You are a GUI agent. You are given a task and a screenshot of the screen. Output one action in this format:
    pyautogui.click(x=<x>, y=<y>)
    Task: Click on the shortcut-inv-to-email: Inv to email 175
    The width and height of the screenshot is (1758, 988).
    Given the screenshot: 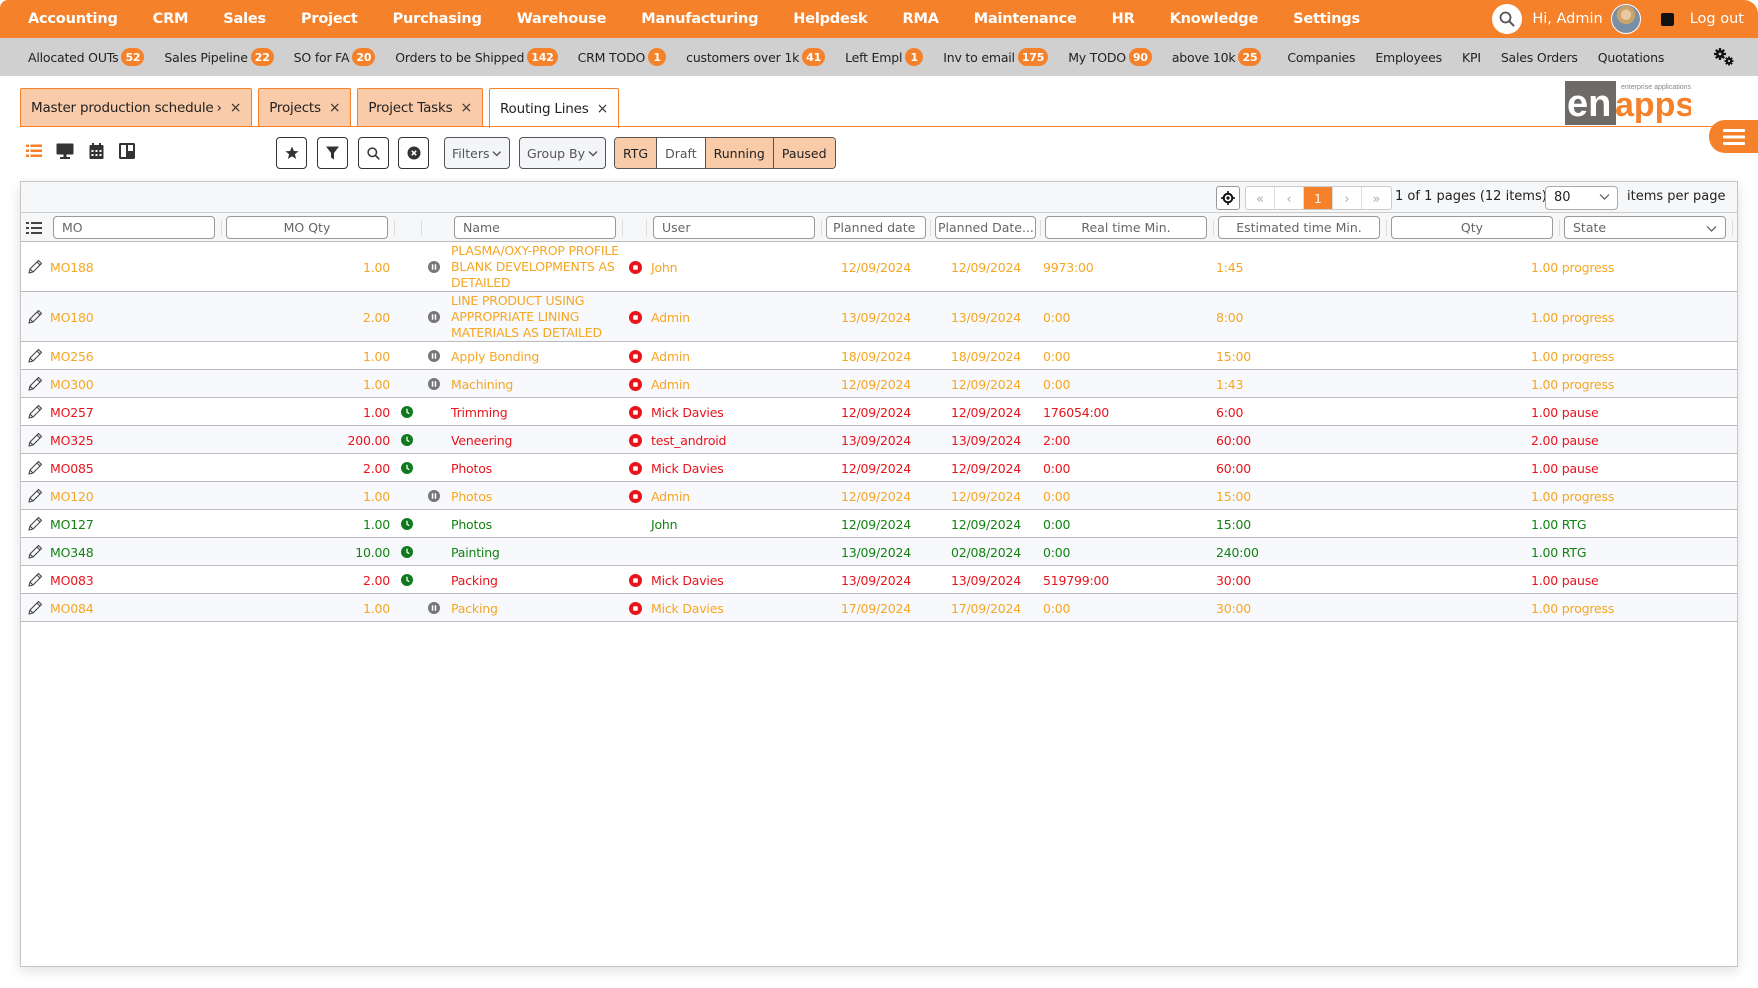 What is the action you would take?
    pyautogui.click(x=996, y=57)
    